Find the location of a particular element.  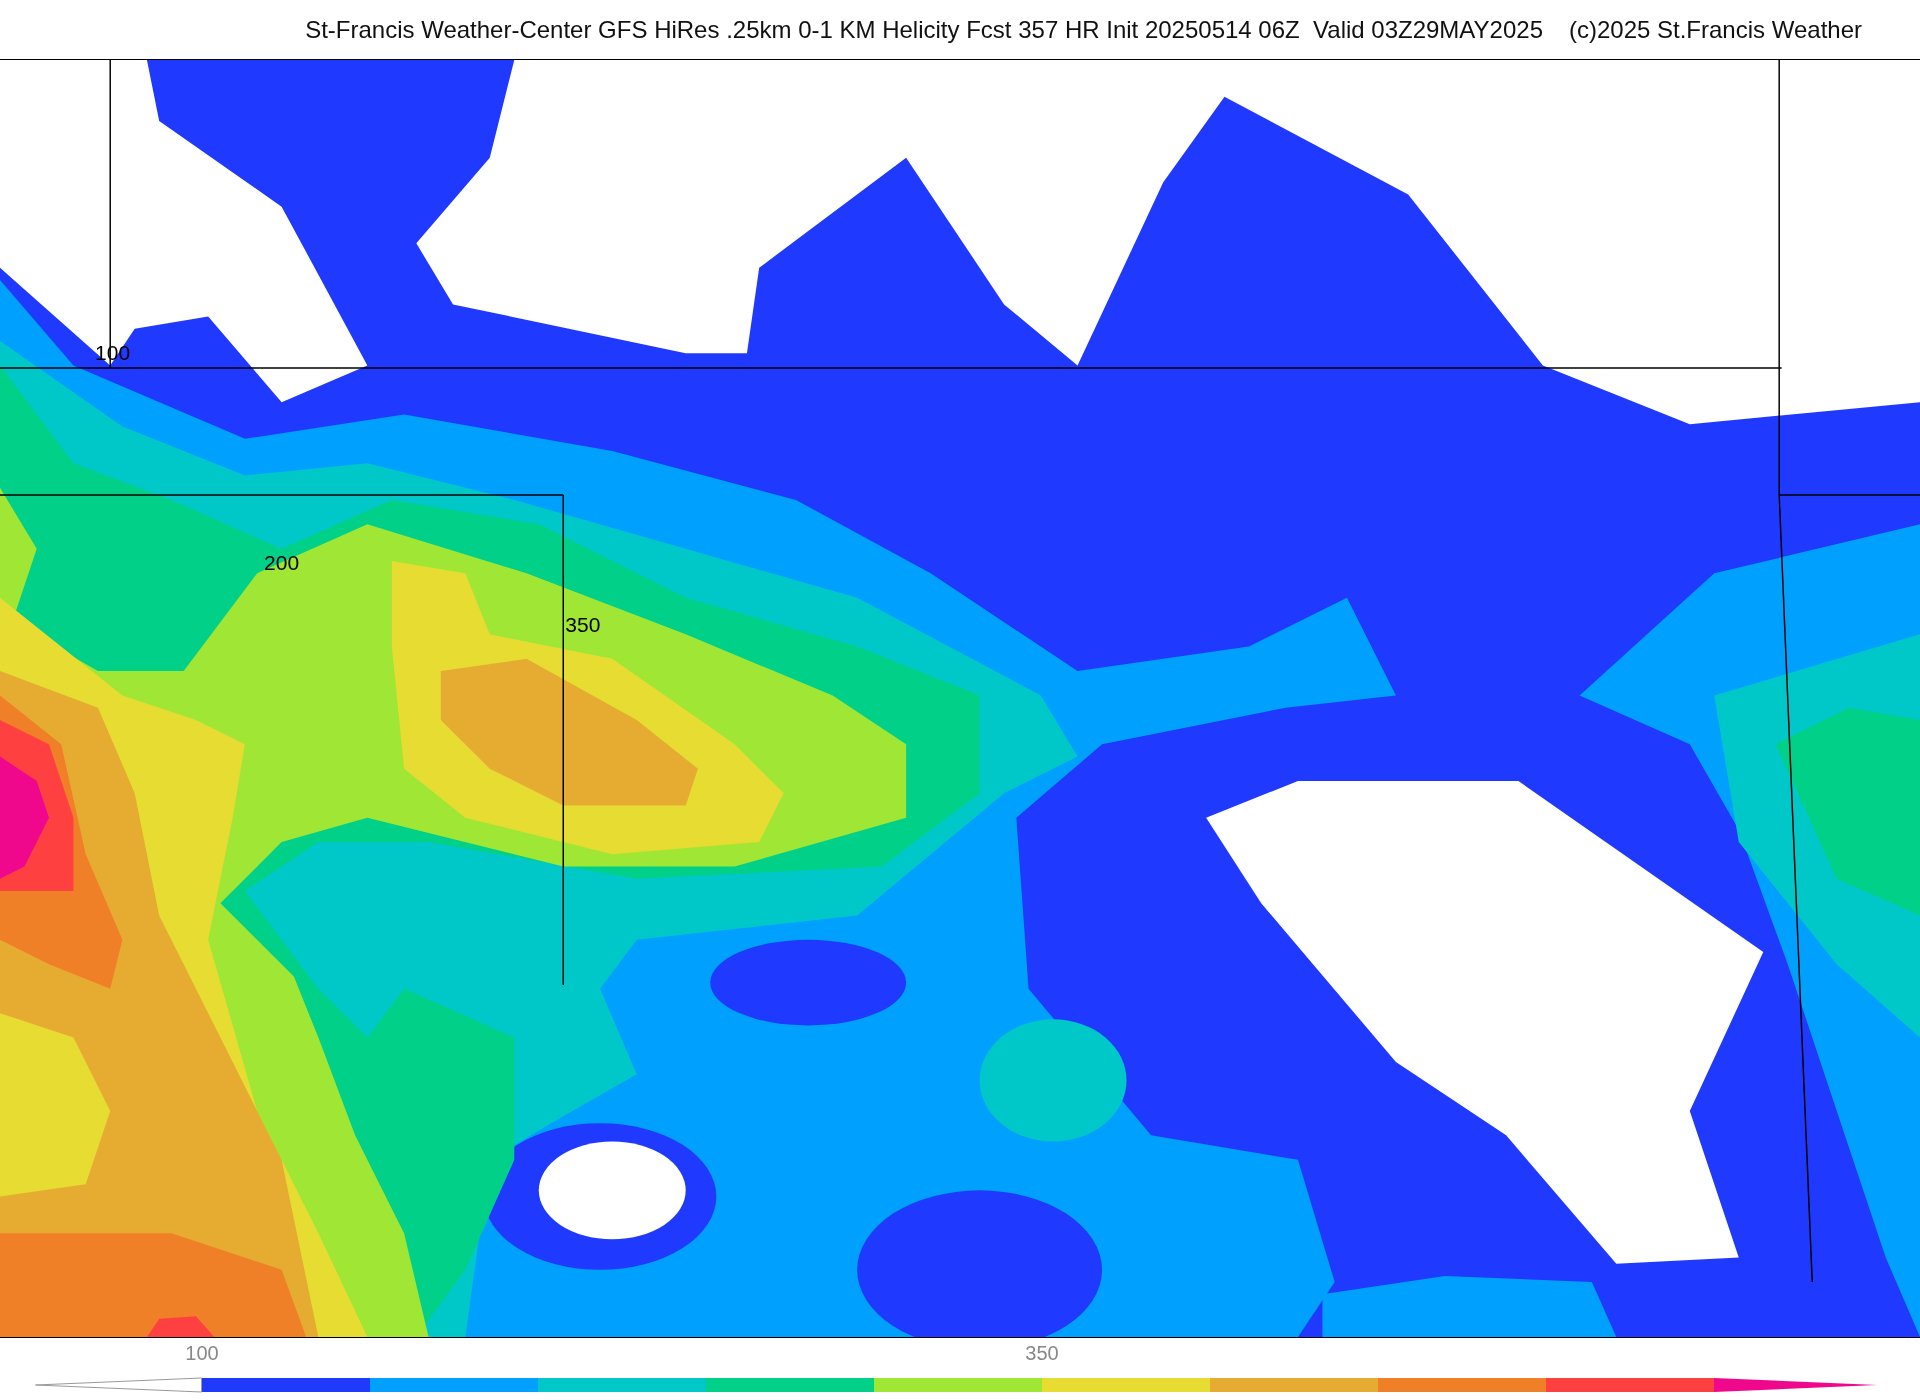

colorbar-tick-label: 100 is located at coordinates (202, 1353).